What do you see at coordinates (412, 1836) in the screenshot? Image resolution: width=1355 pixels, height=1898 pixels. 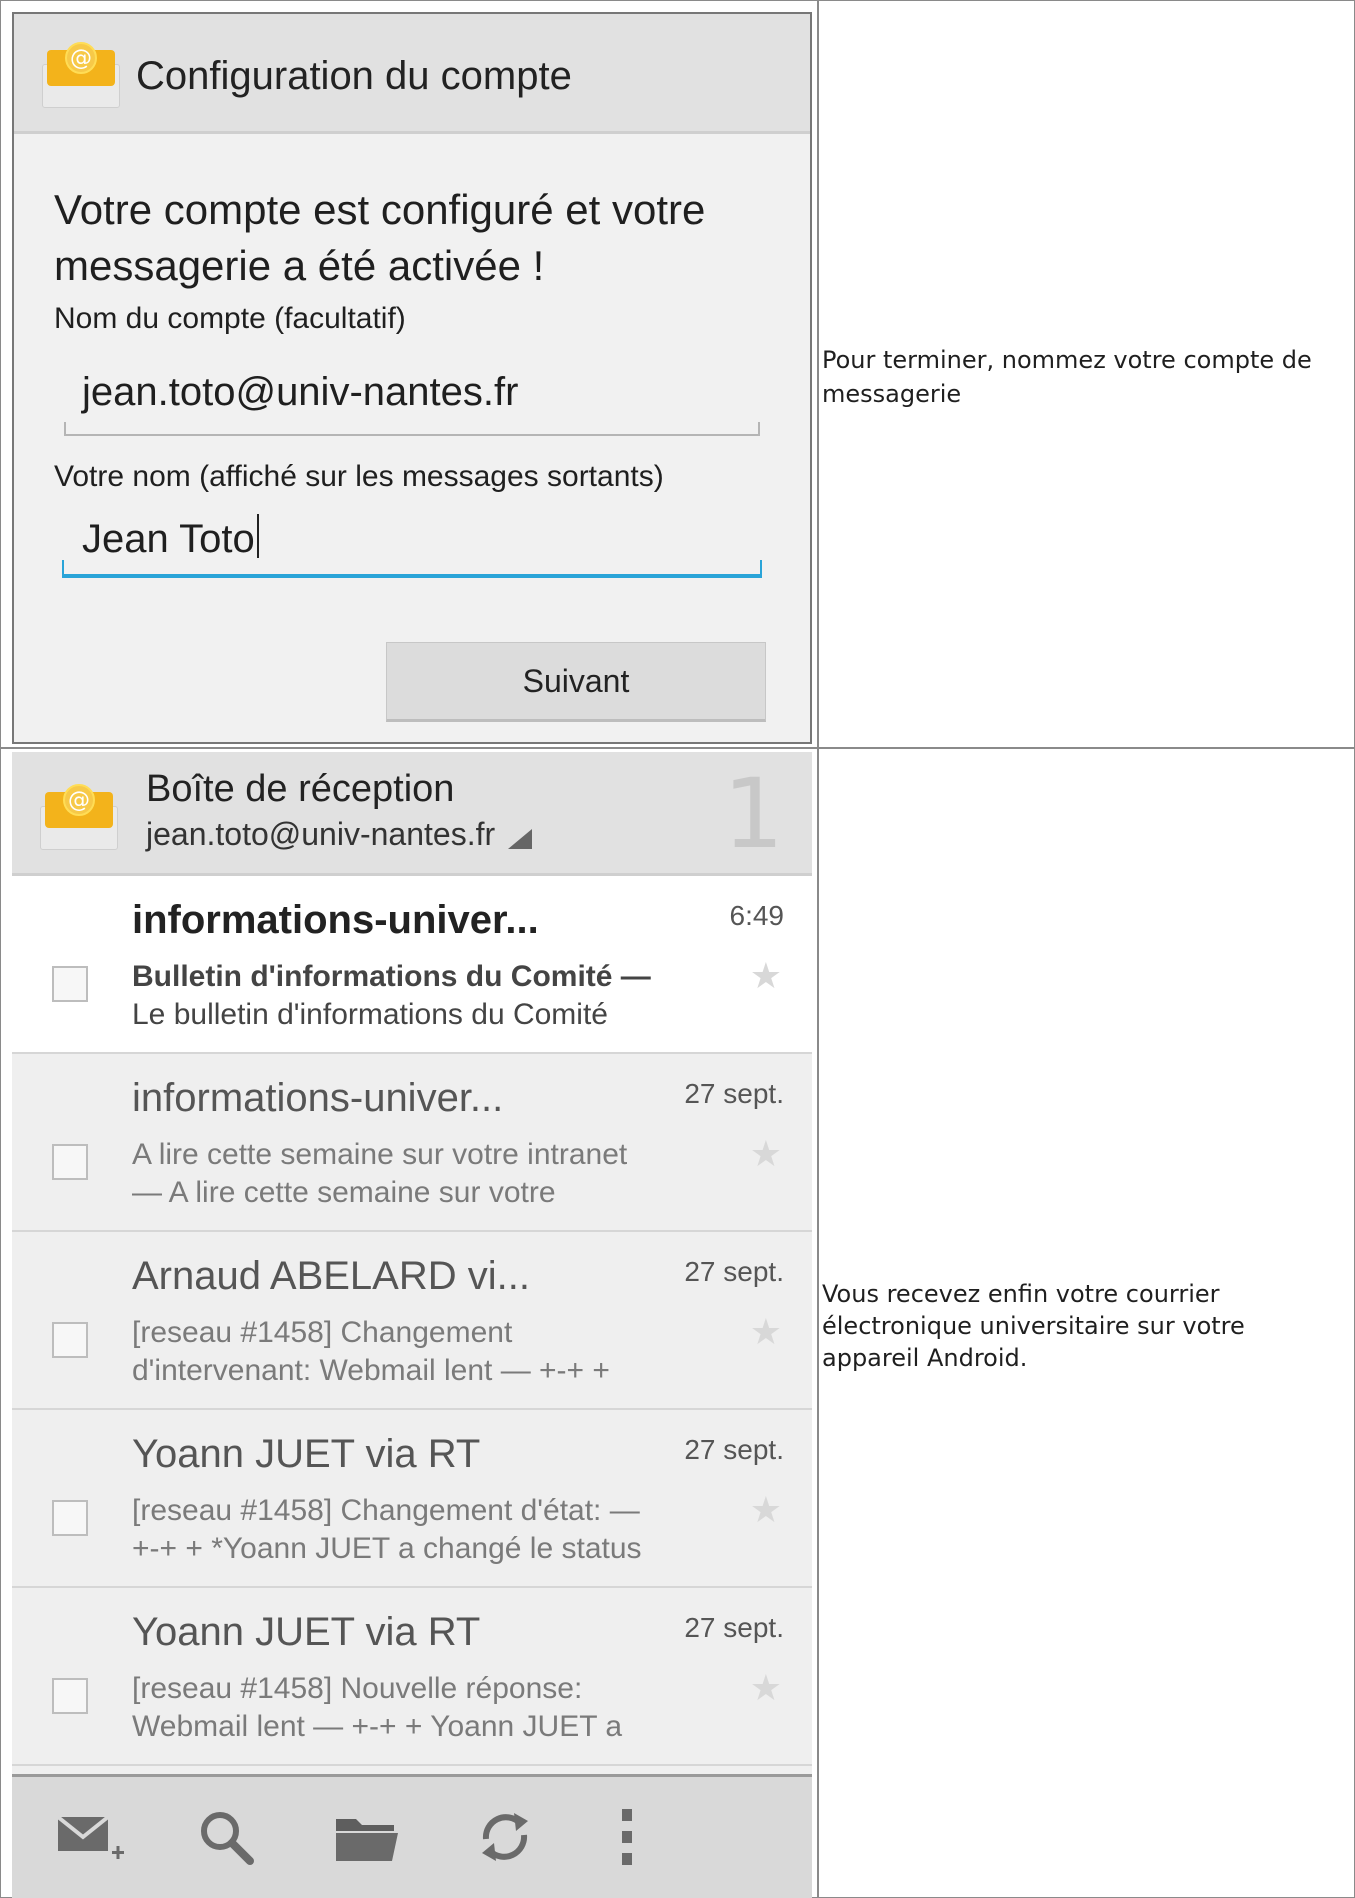 I see `bottom-action-bar` at bounding box center [412, 1836].